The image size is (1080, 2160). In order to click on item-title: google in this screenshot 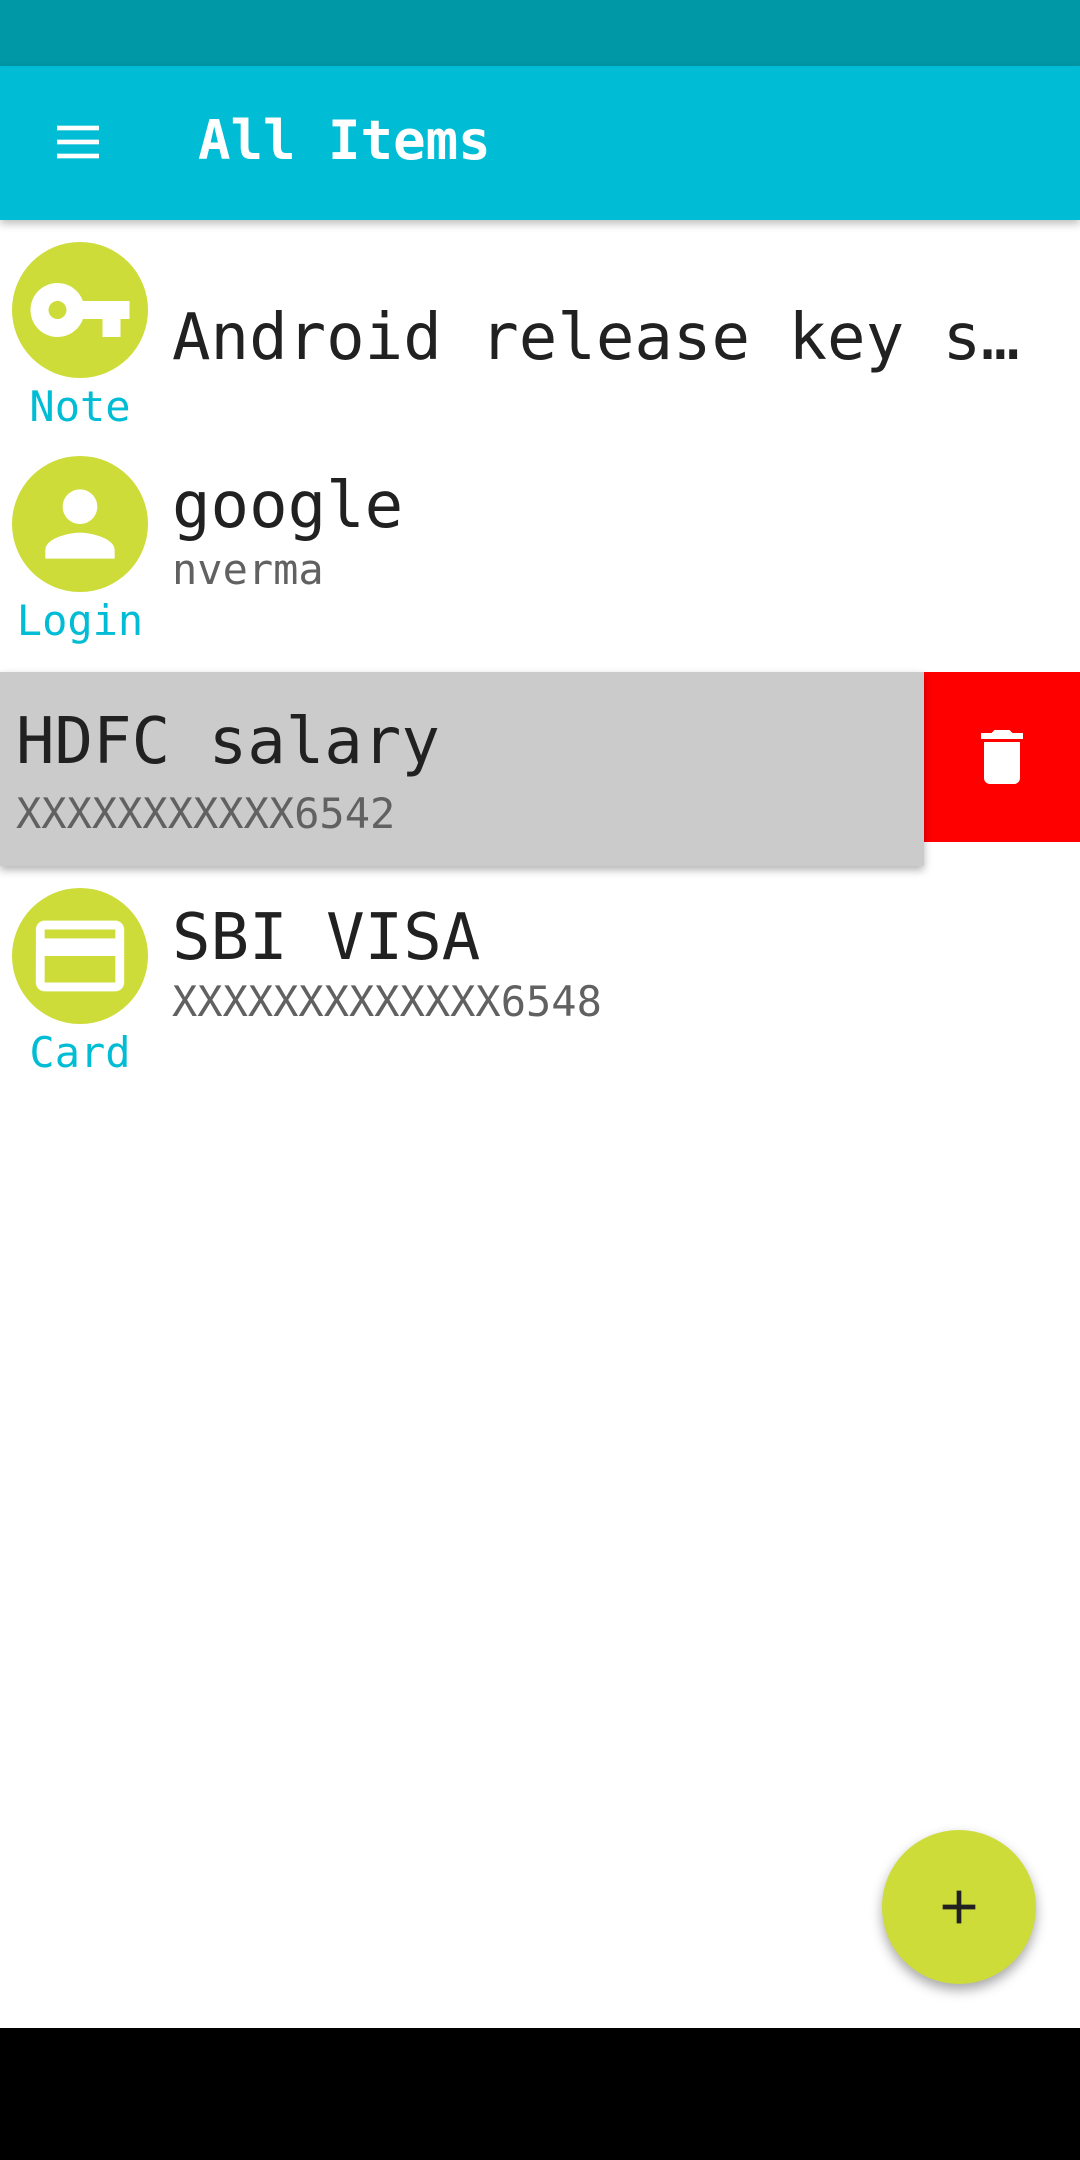, I will do `click(288, 506)`.